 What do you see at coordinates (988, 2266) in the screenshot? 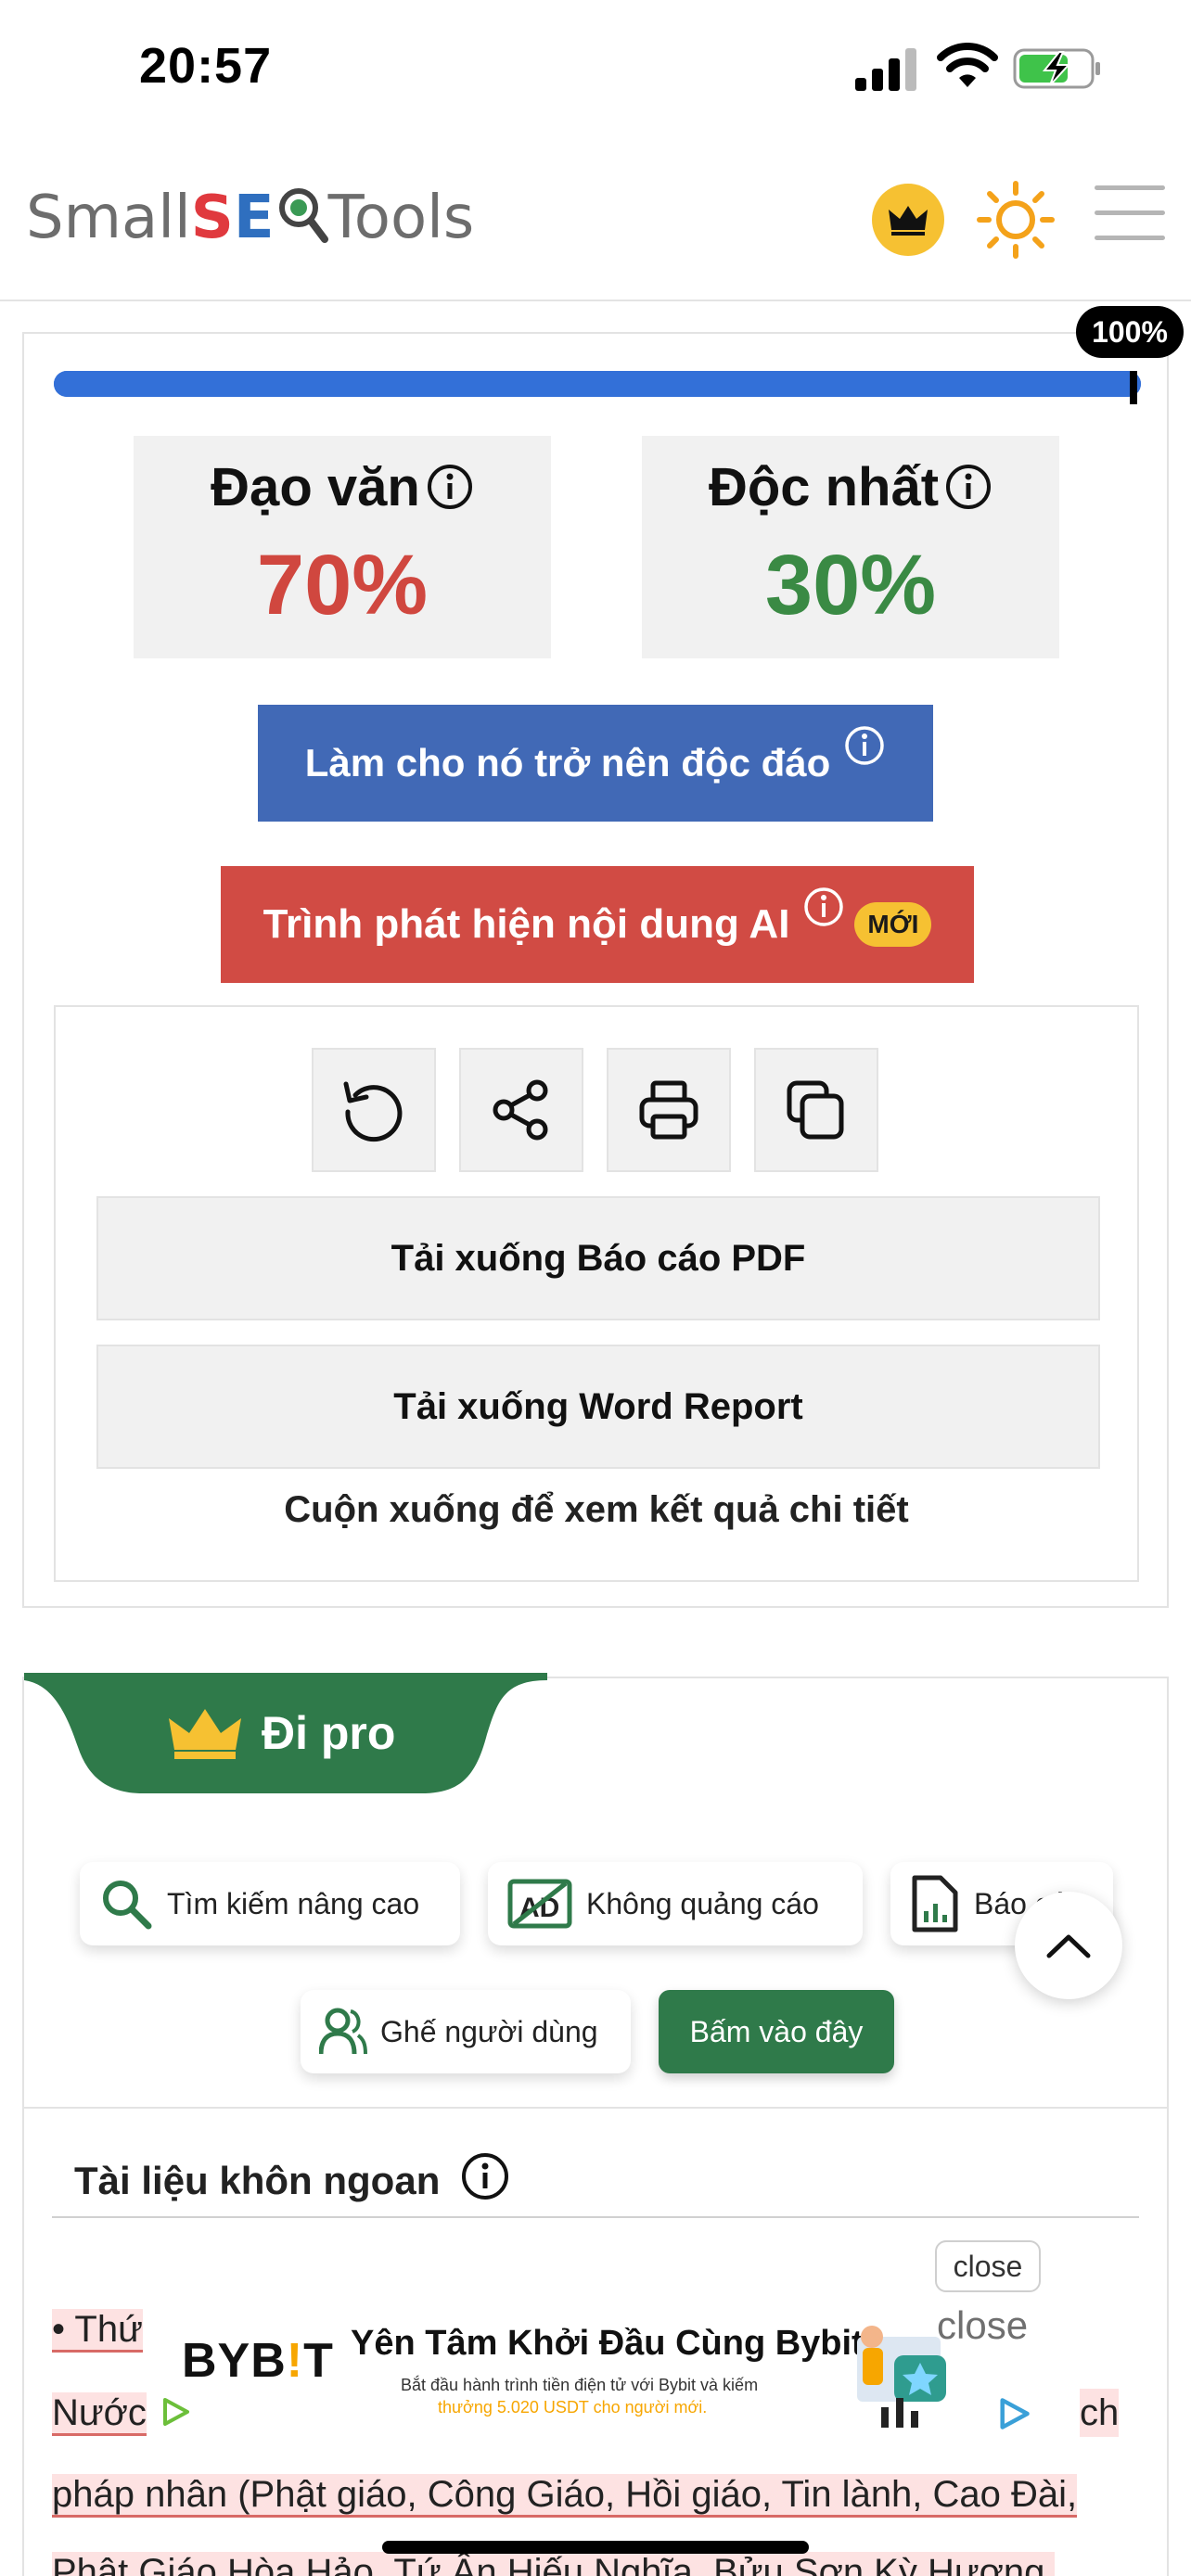
I see `ad-close-button: close` at bounding box center [988, 2266].